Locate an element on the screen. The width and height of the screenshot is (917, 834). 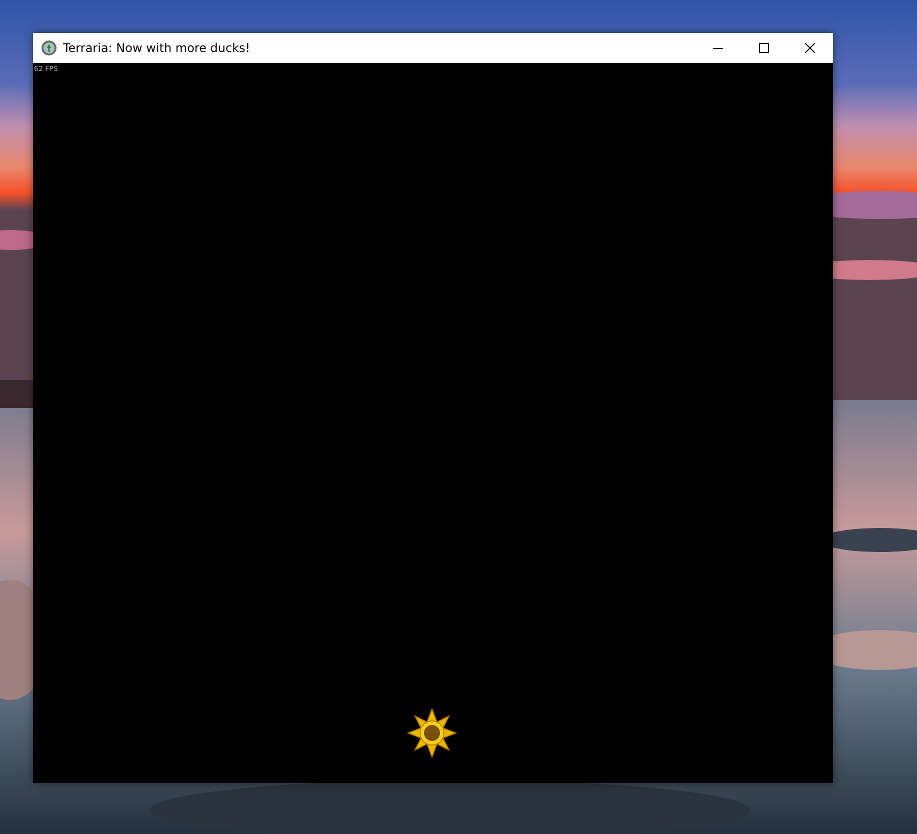
close-icon is located at coordinates (810, 48).